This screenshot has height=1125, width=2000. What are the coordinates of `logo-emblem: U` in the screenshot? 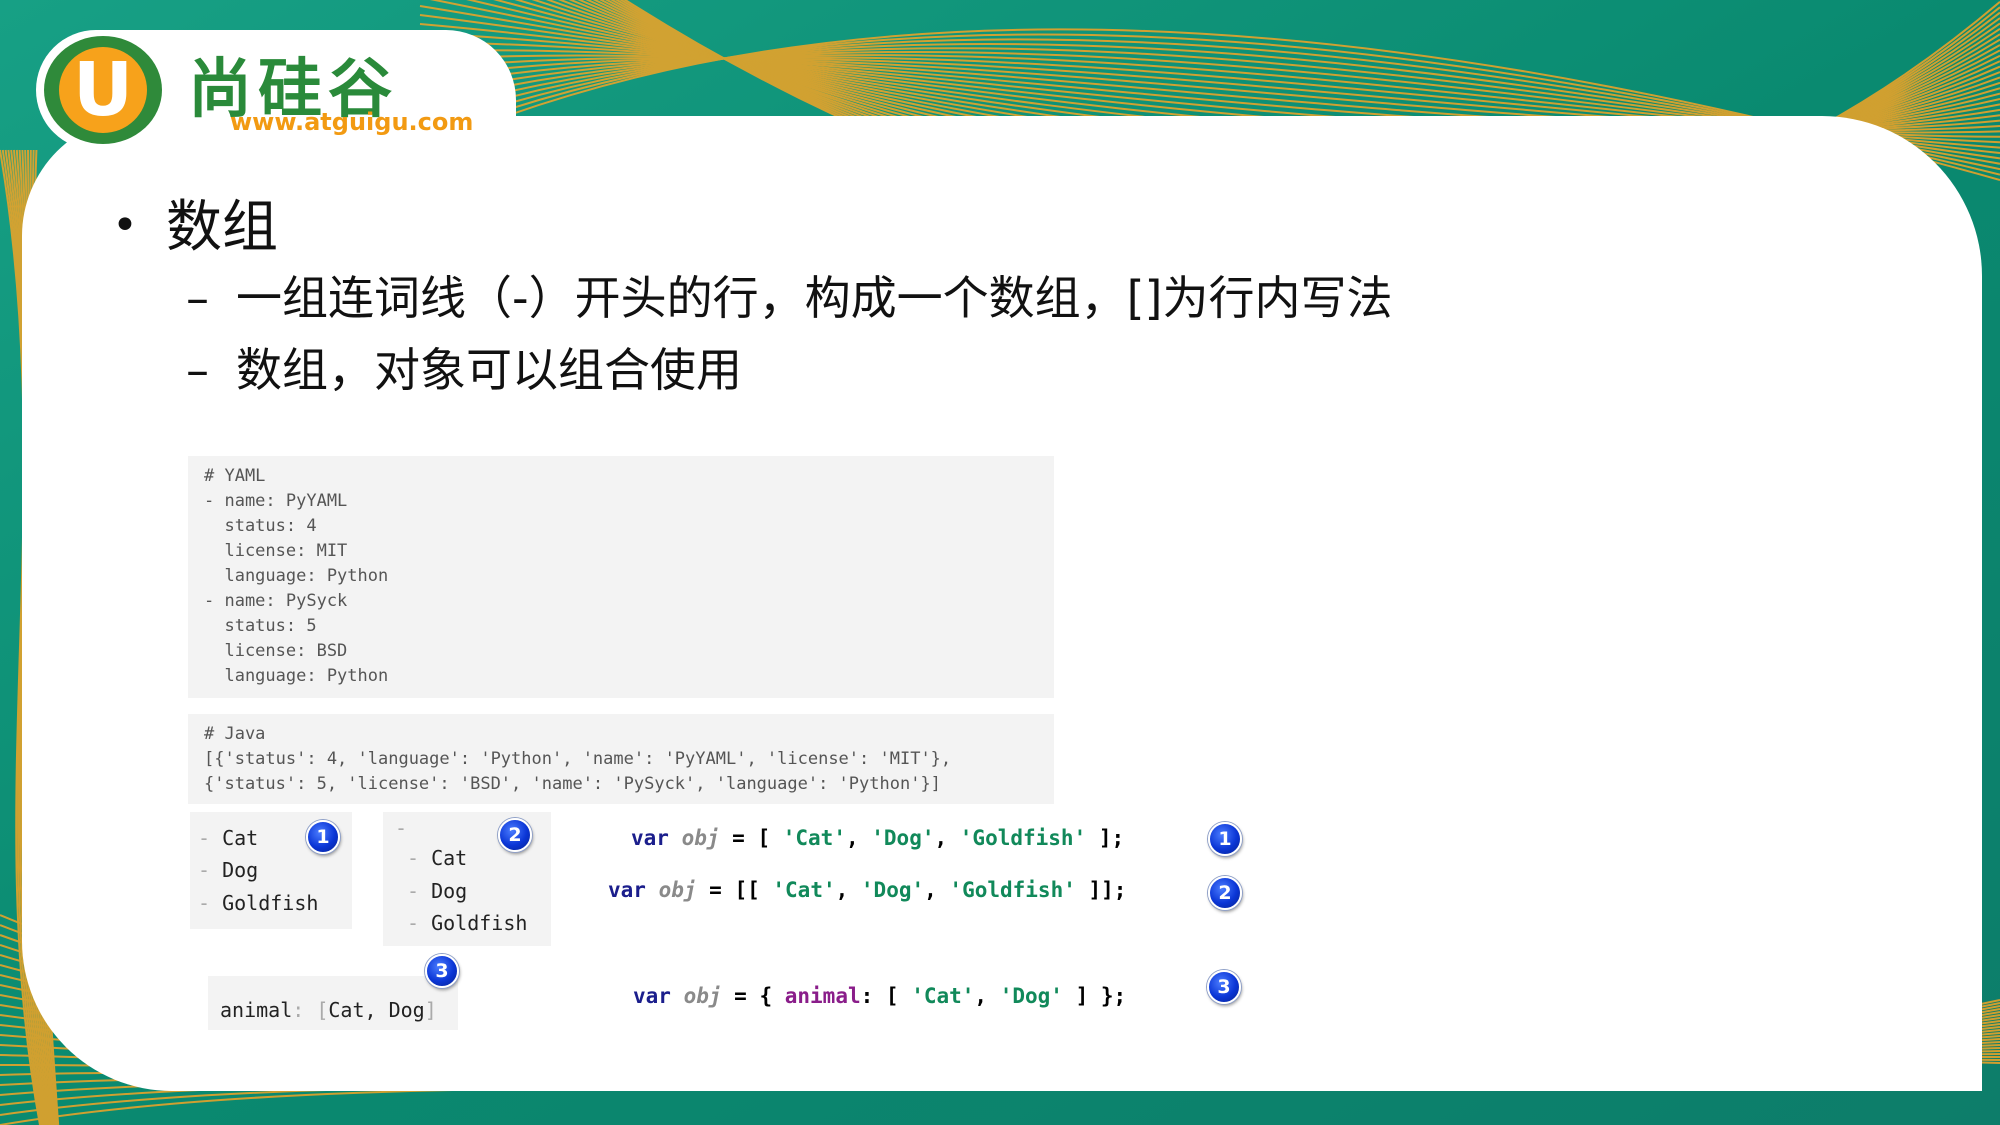 It's located at (103, 90).